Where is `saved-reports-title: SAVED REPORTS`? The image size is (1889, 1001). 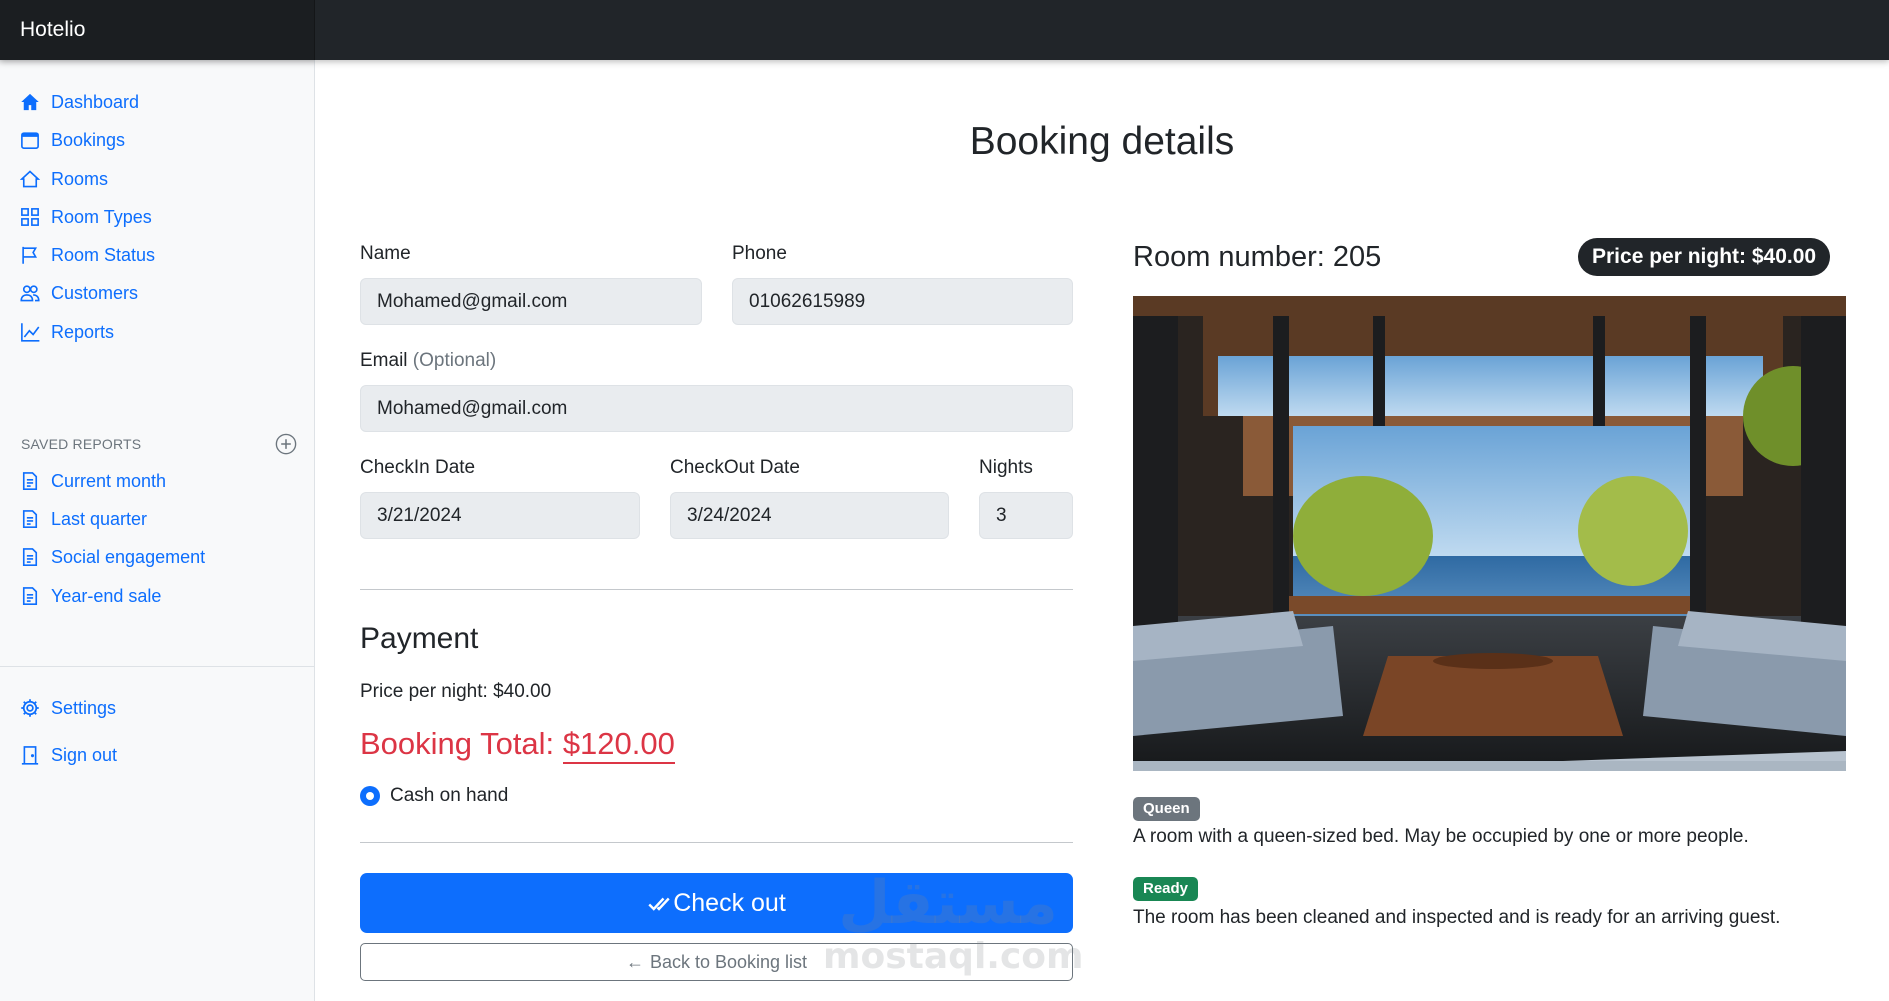
saved-reports-title: SAVED REPORTS is located at coordinates (81, 444).